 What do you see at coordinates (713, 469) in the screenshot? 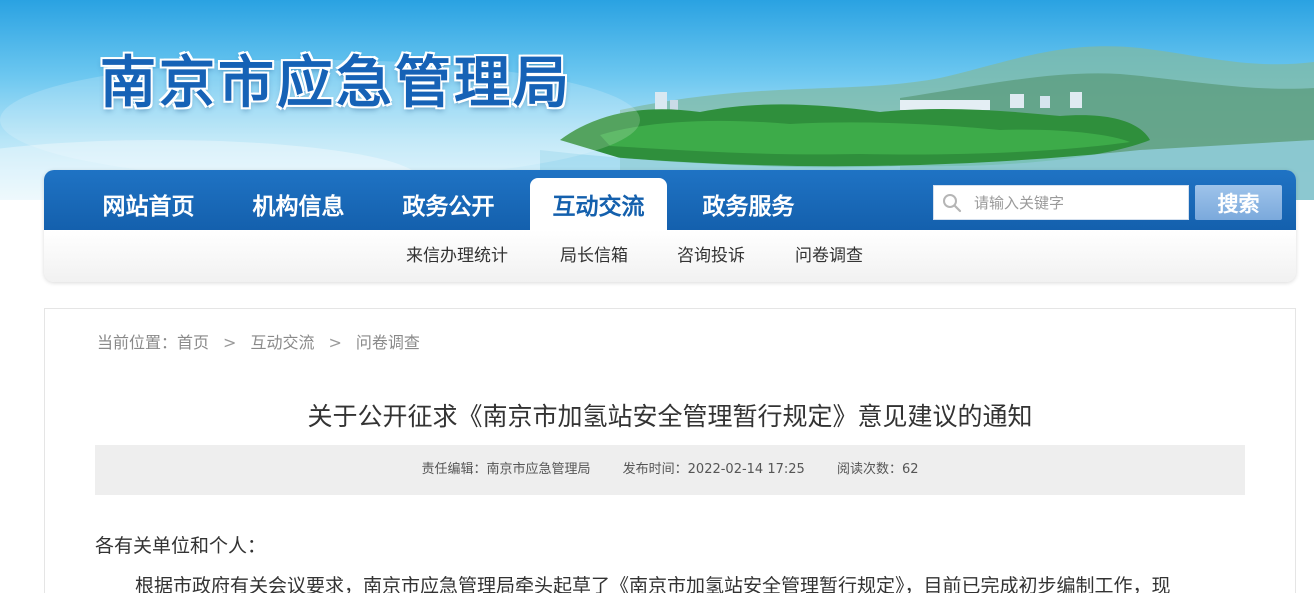
I see `meta-publish-time: 发布时间：2022-02-14 17:25` at bounding box center [713, 469].